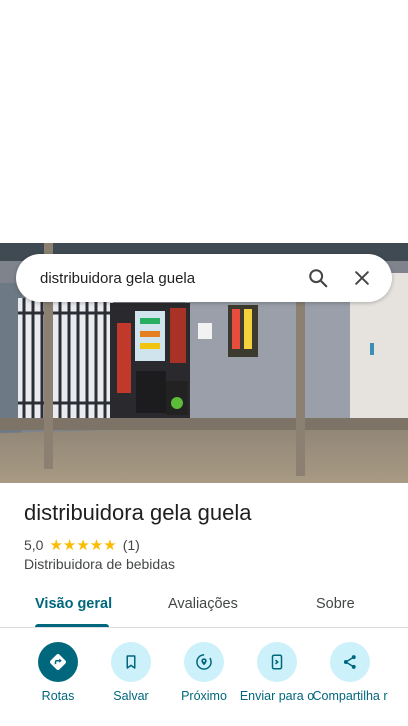  Describe the element at coordinates (362, 278) in the screenshot. I see `close-icon` at that location.